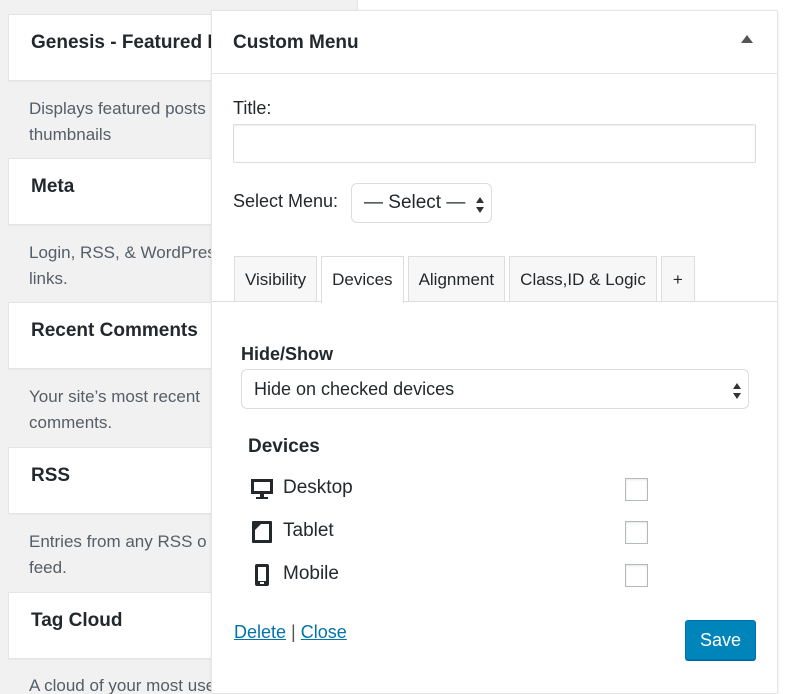  I want to click on widget-title: RSS, so click(51, 475).